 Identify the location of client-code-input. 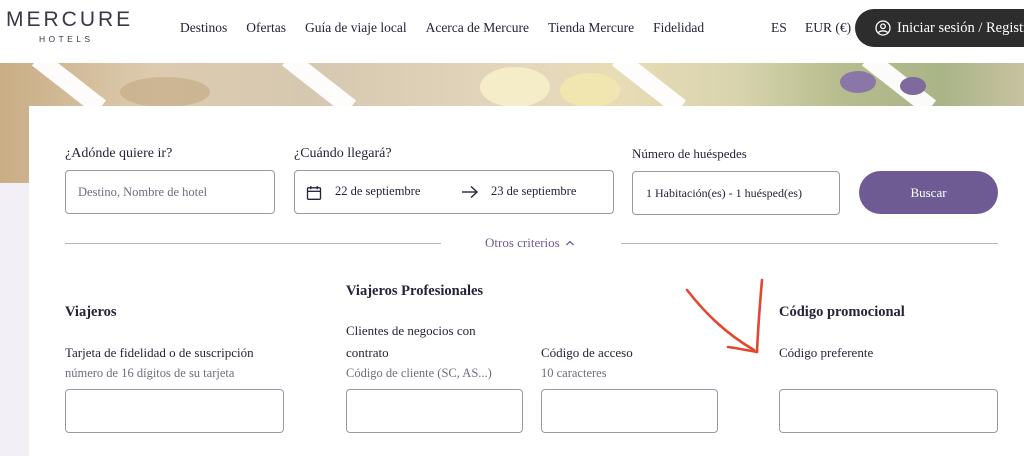
(434, 411).